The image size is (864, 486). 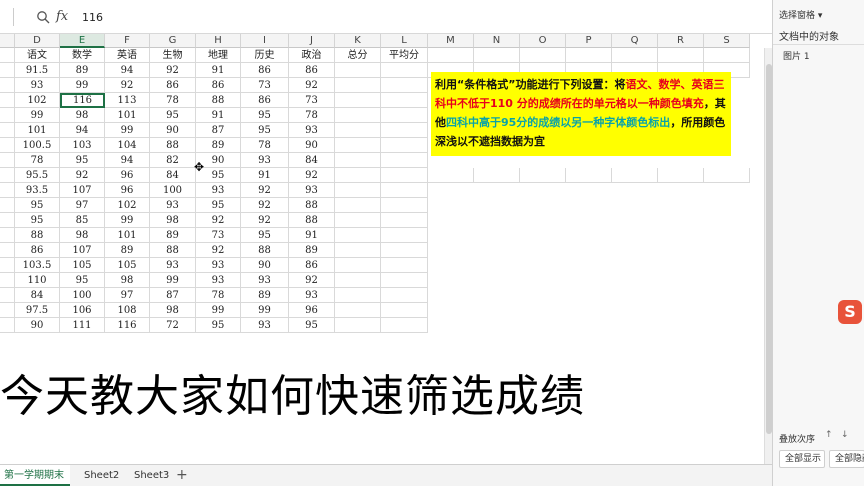 I want to click on sheet-tab-3: Sheet3, so click(x=151, y=475).